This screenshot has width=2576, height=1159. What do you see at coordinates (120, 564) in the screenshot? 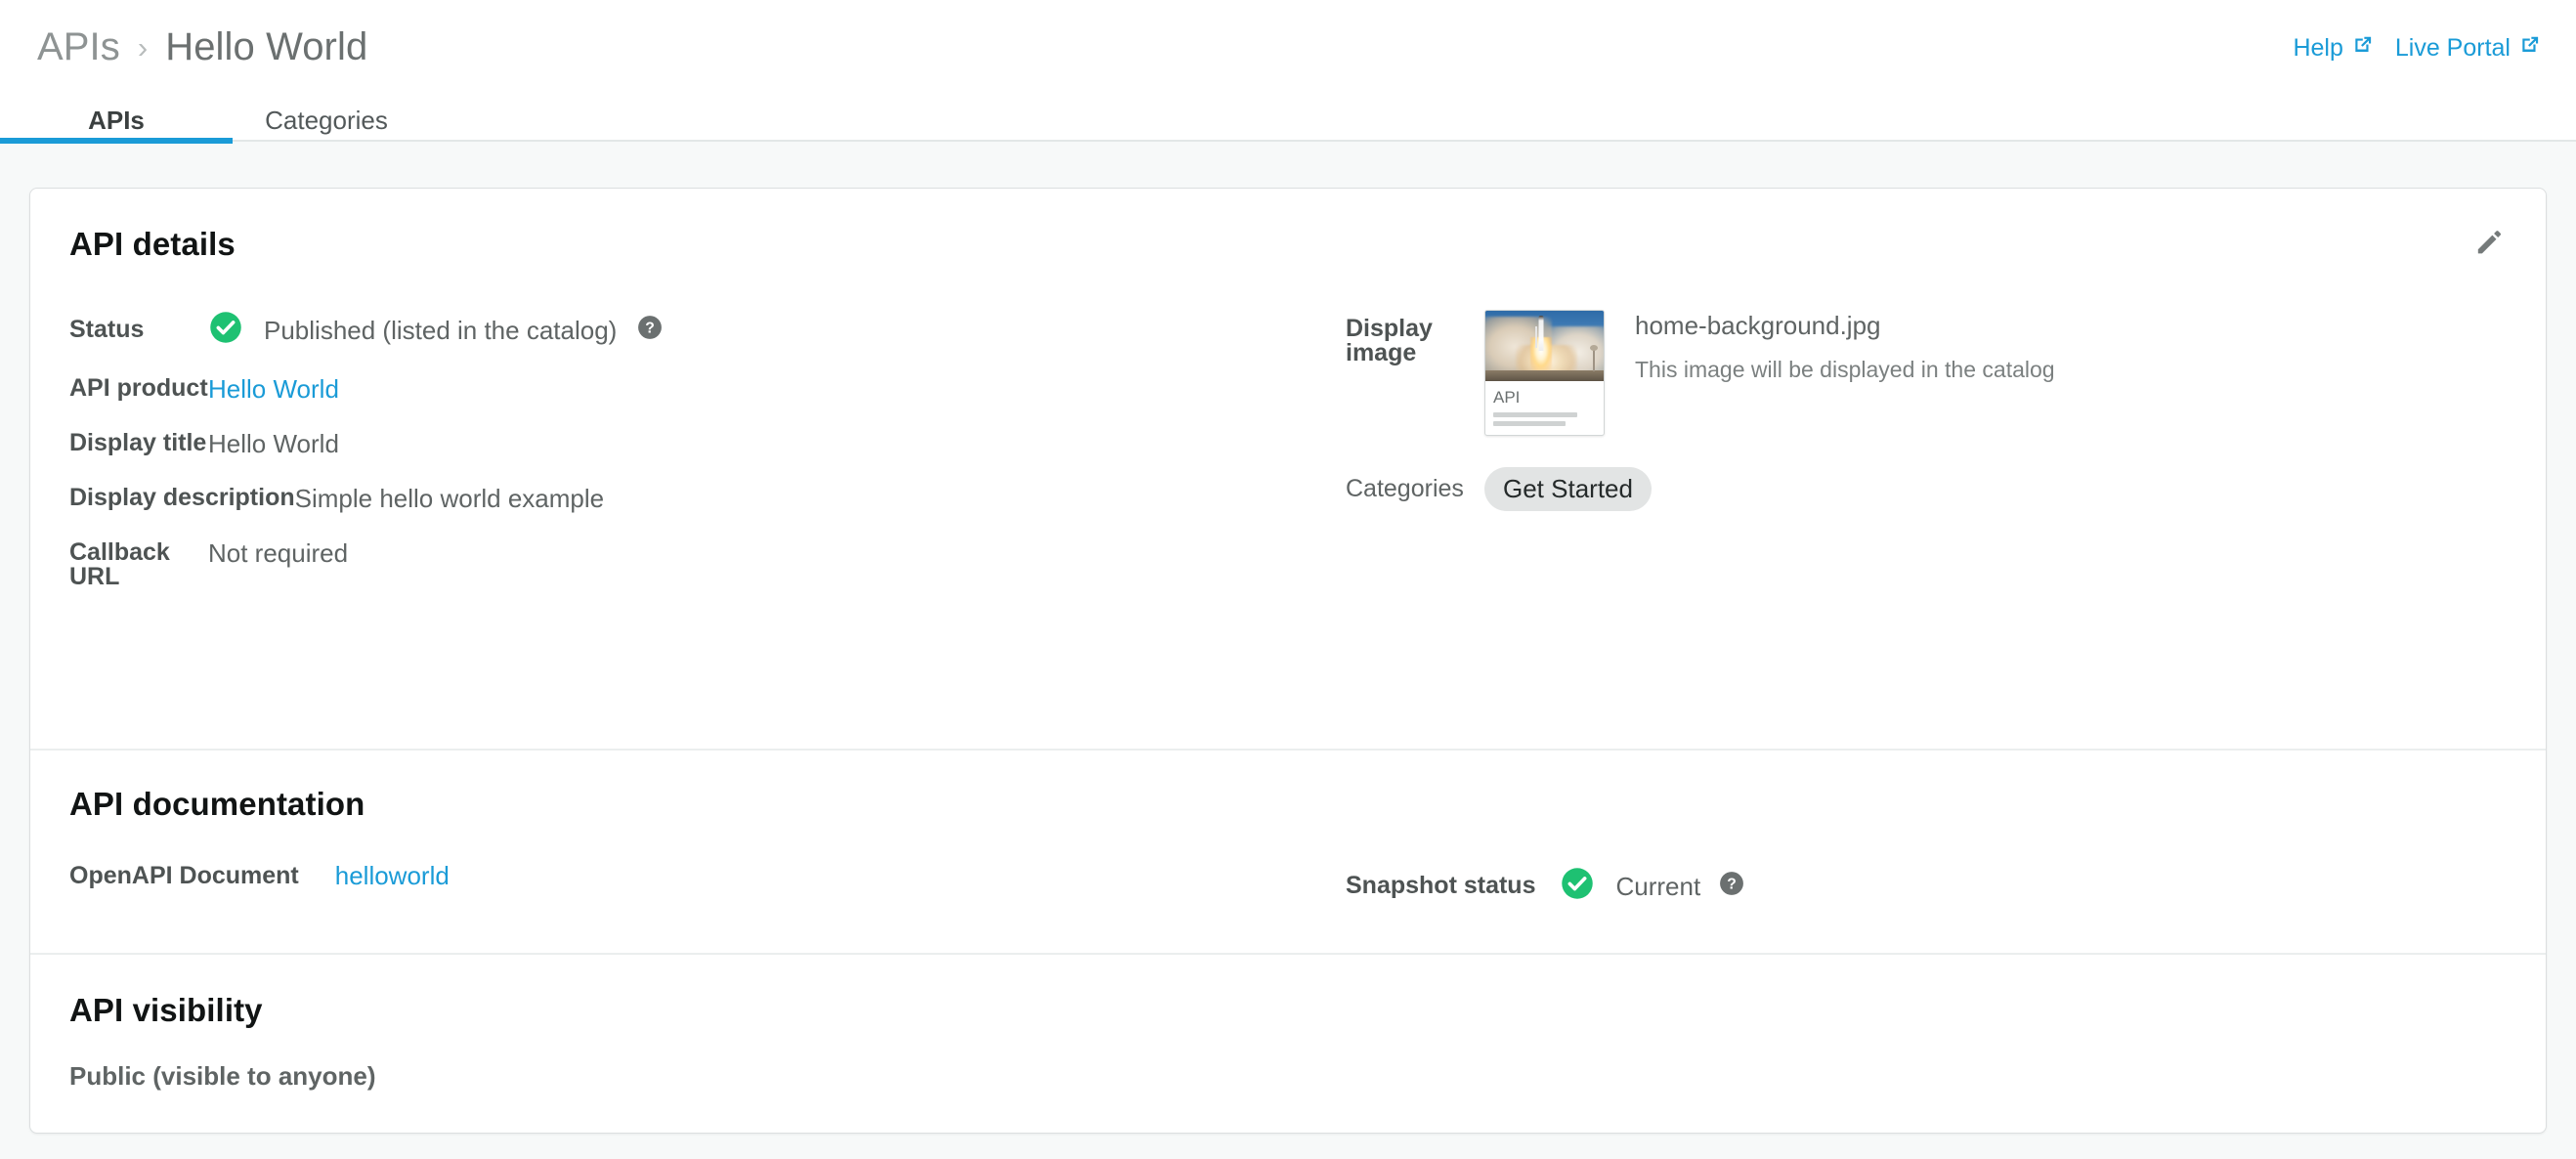
I see `label-callback-url: Callback URL` at bounding box center [120, 564].